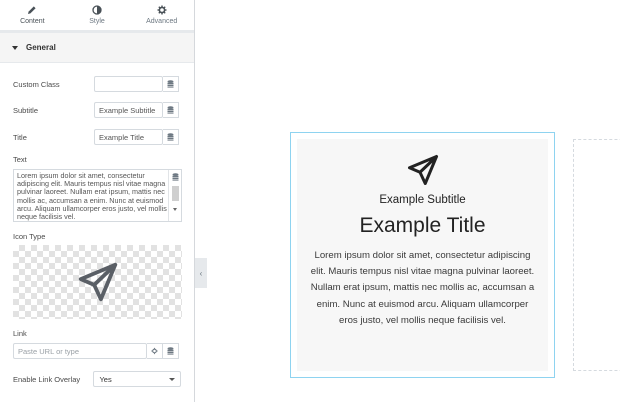 This screenshot has width=620, height=402. What do you see at coordinates (97, 21) in the screenshot?
I see `tab-style-label: Style` at bounding box center [97, 21].